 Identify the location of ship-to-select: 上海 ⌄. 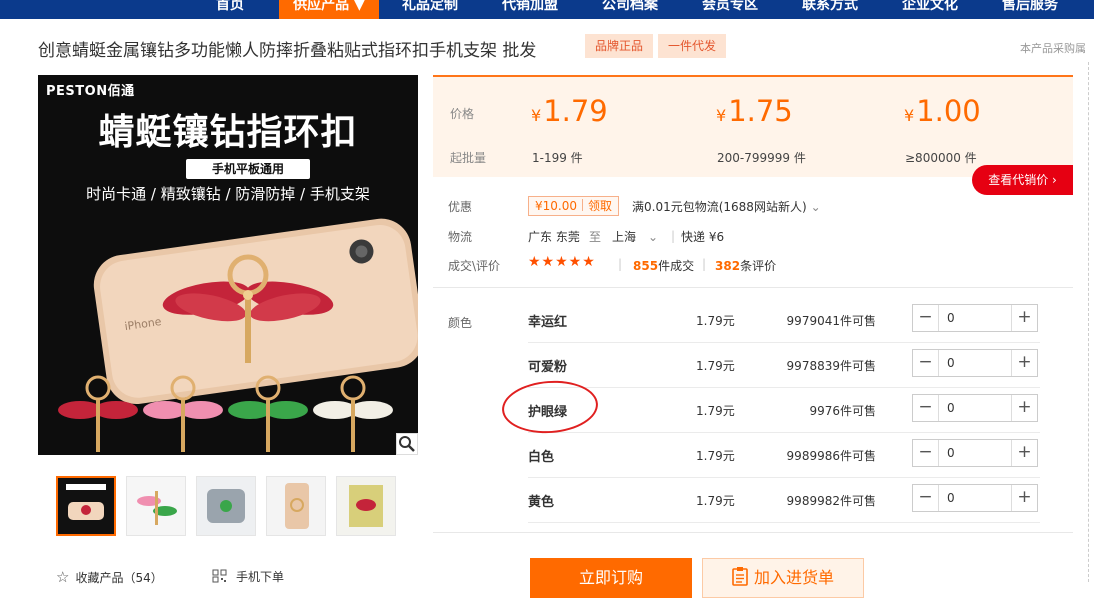
(635, 236).